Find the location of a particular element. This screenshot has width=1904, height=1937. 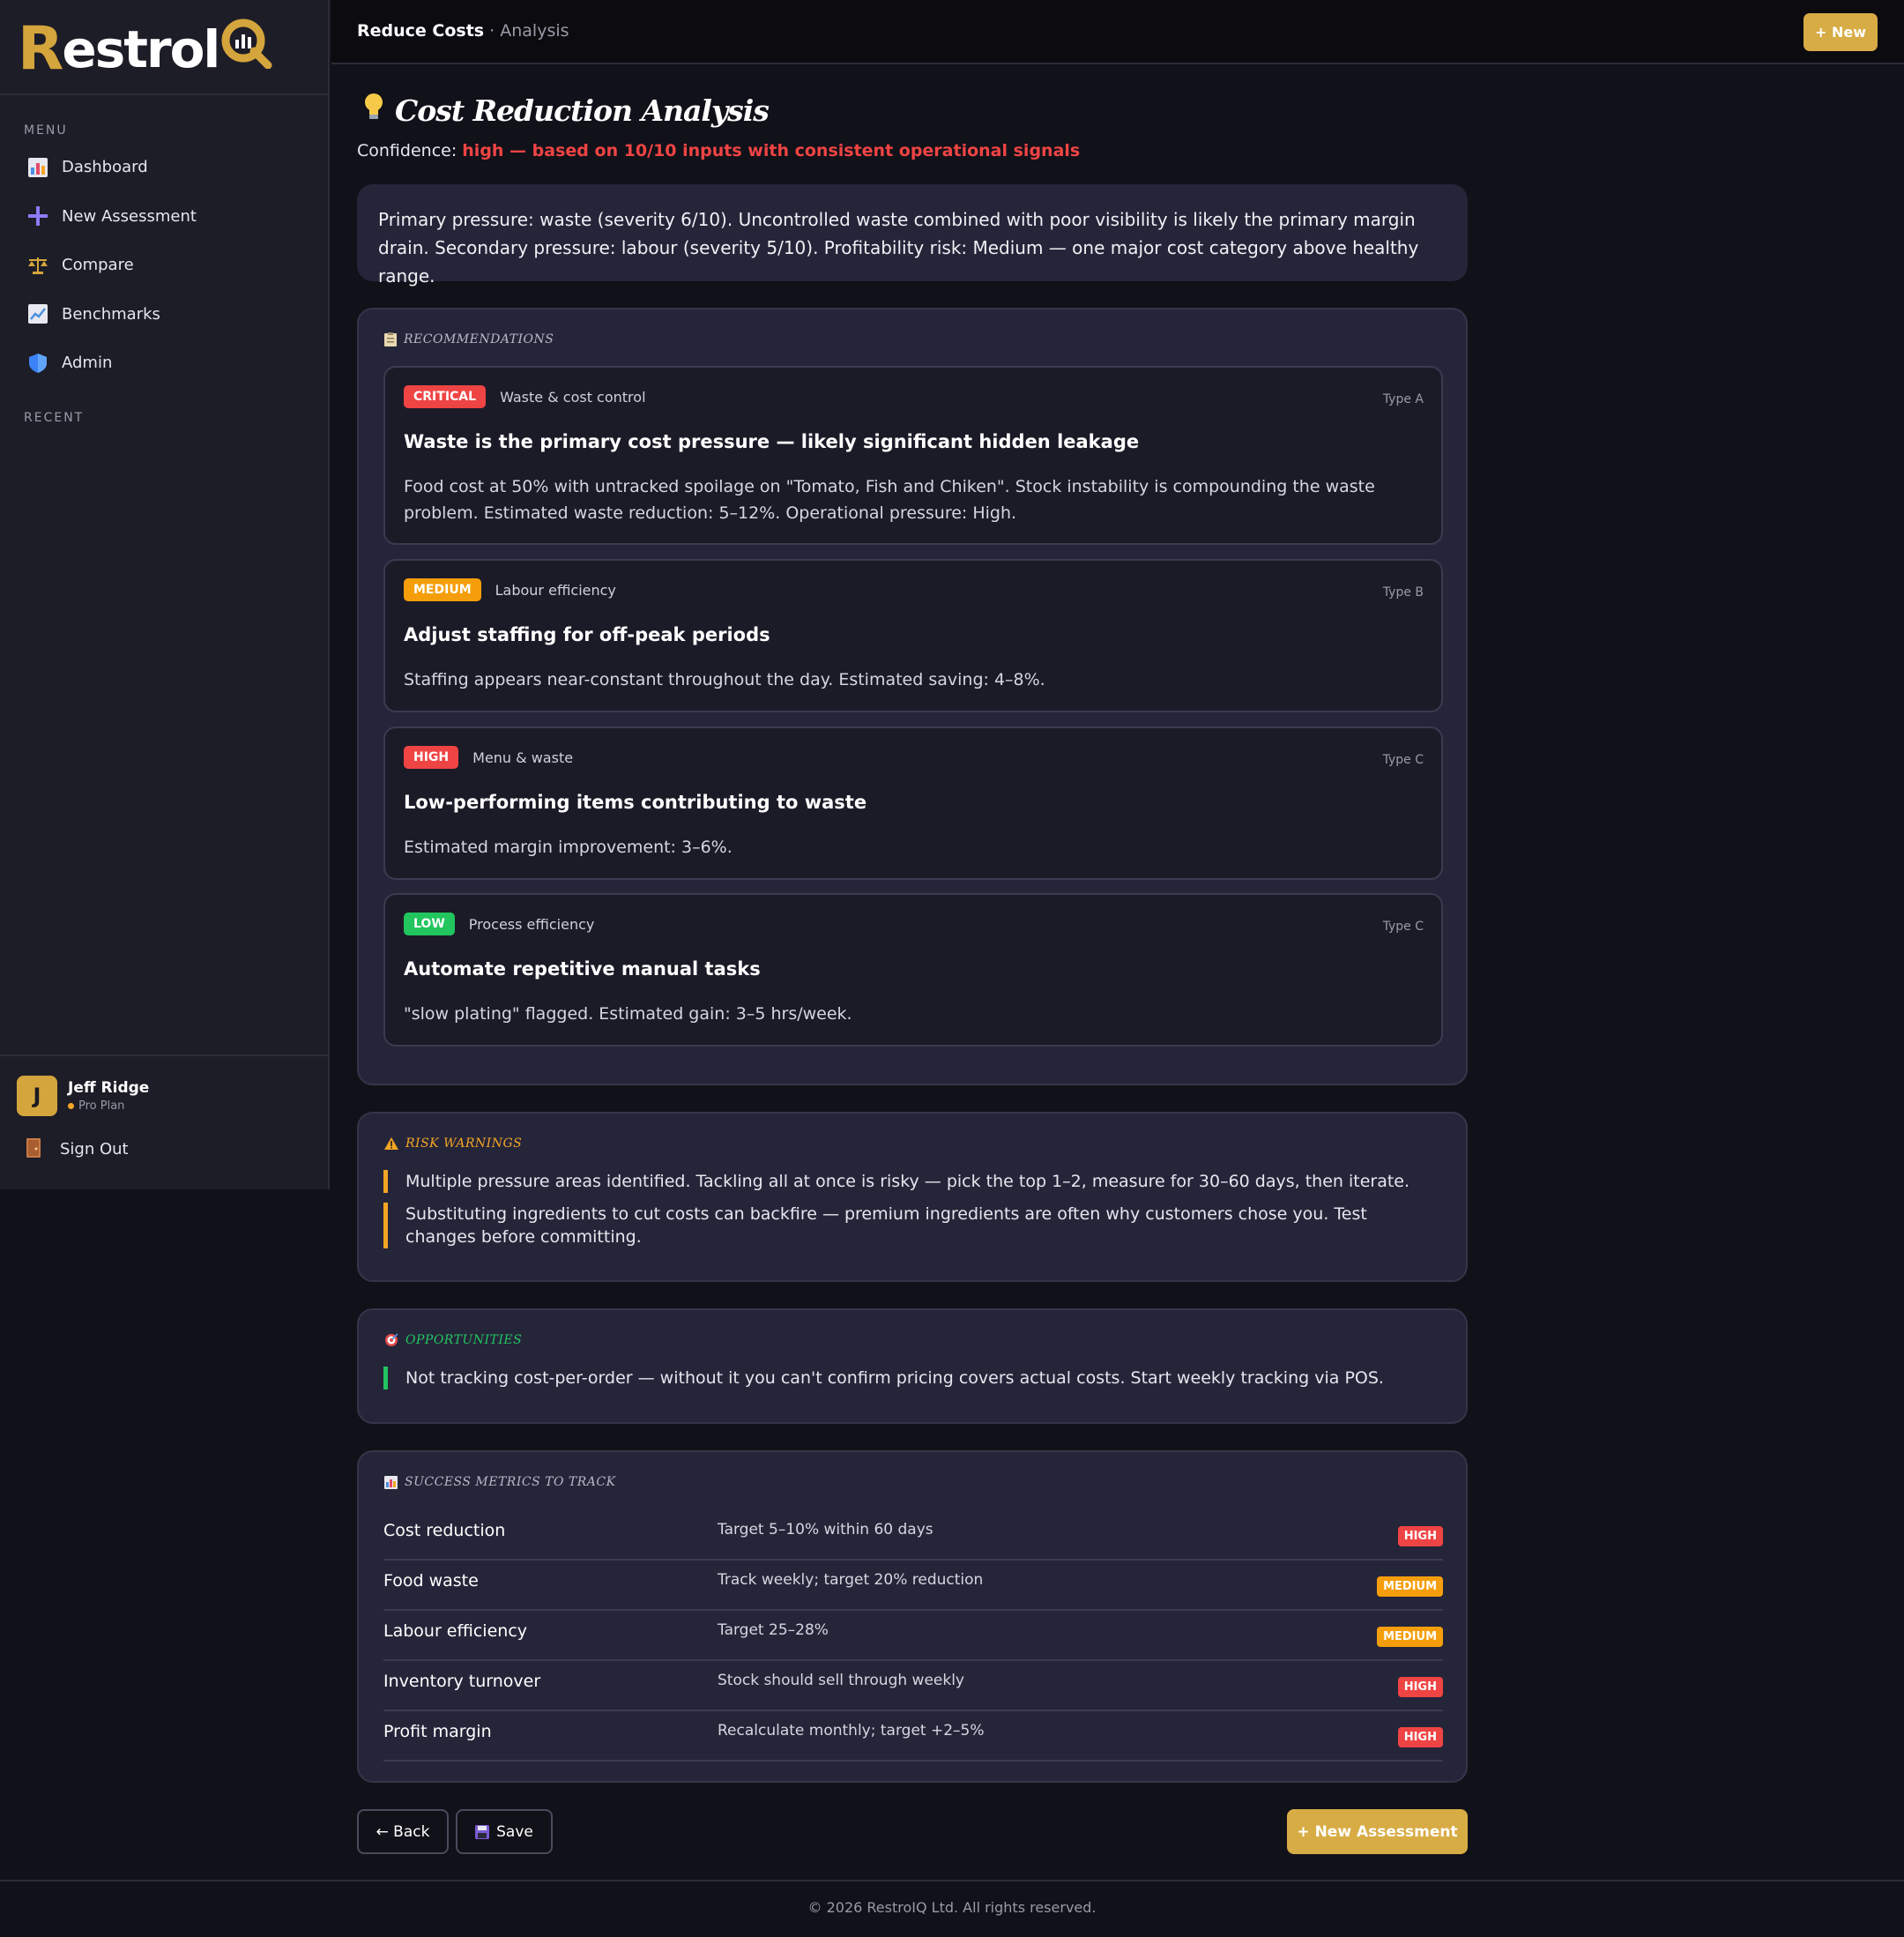

sign-out-label: Sign Out is located at coordinates (94, 1148).